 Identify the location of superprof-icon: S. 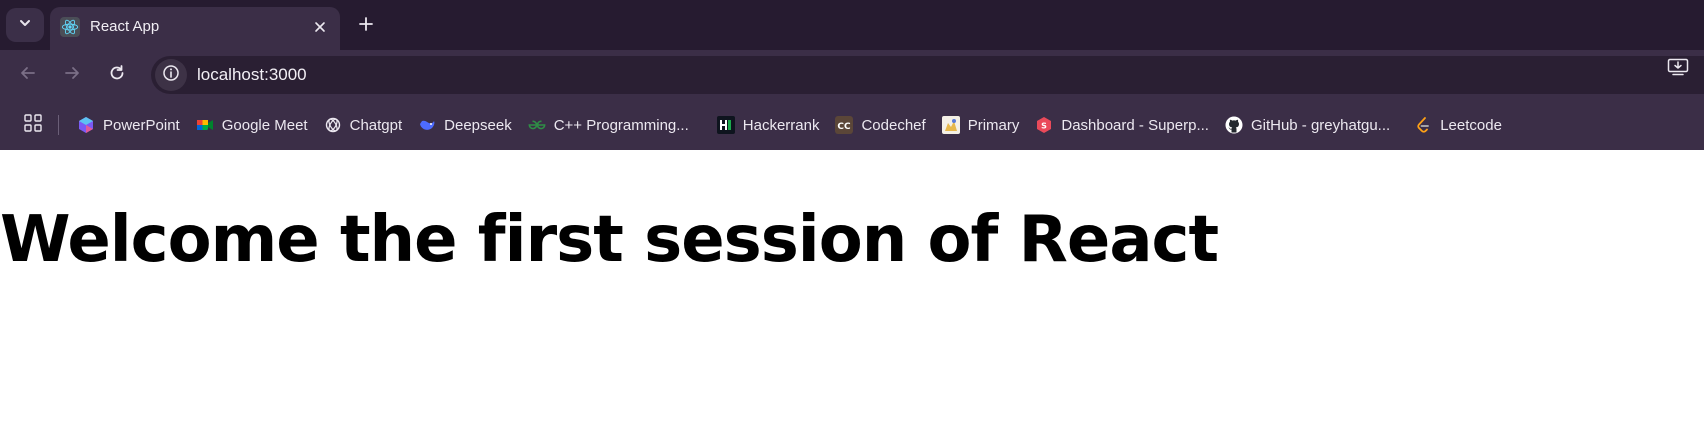
(1044, 125).